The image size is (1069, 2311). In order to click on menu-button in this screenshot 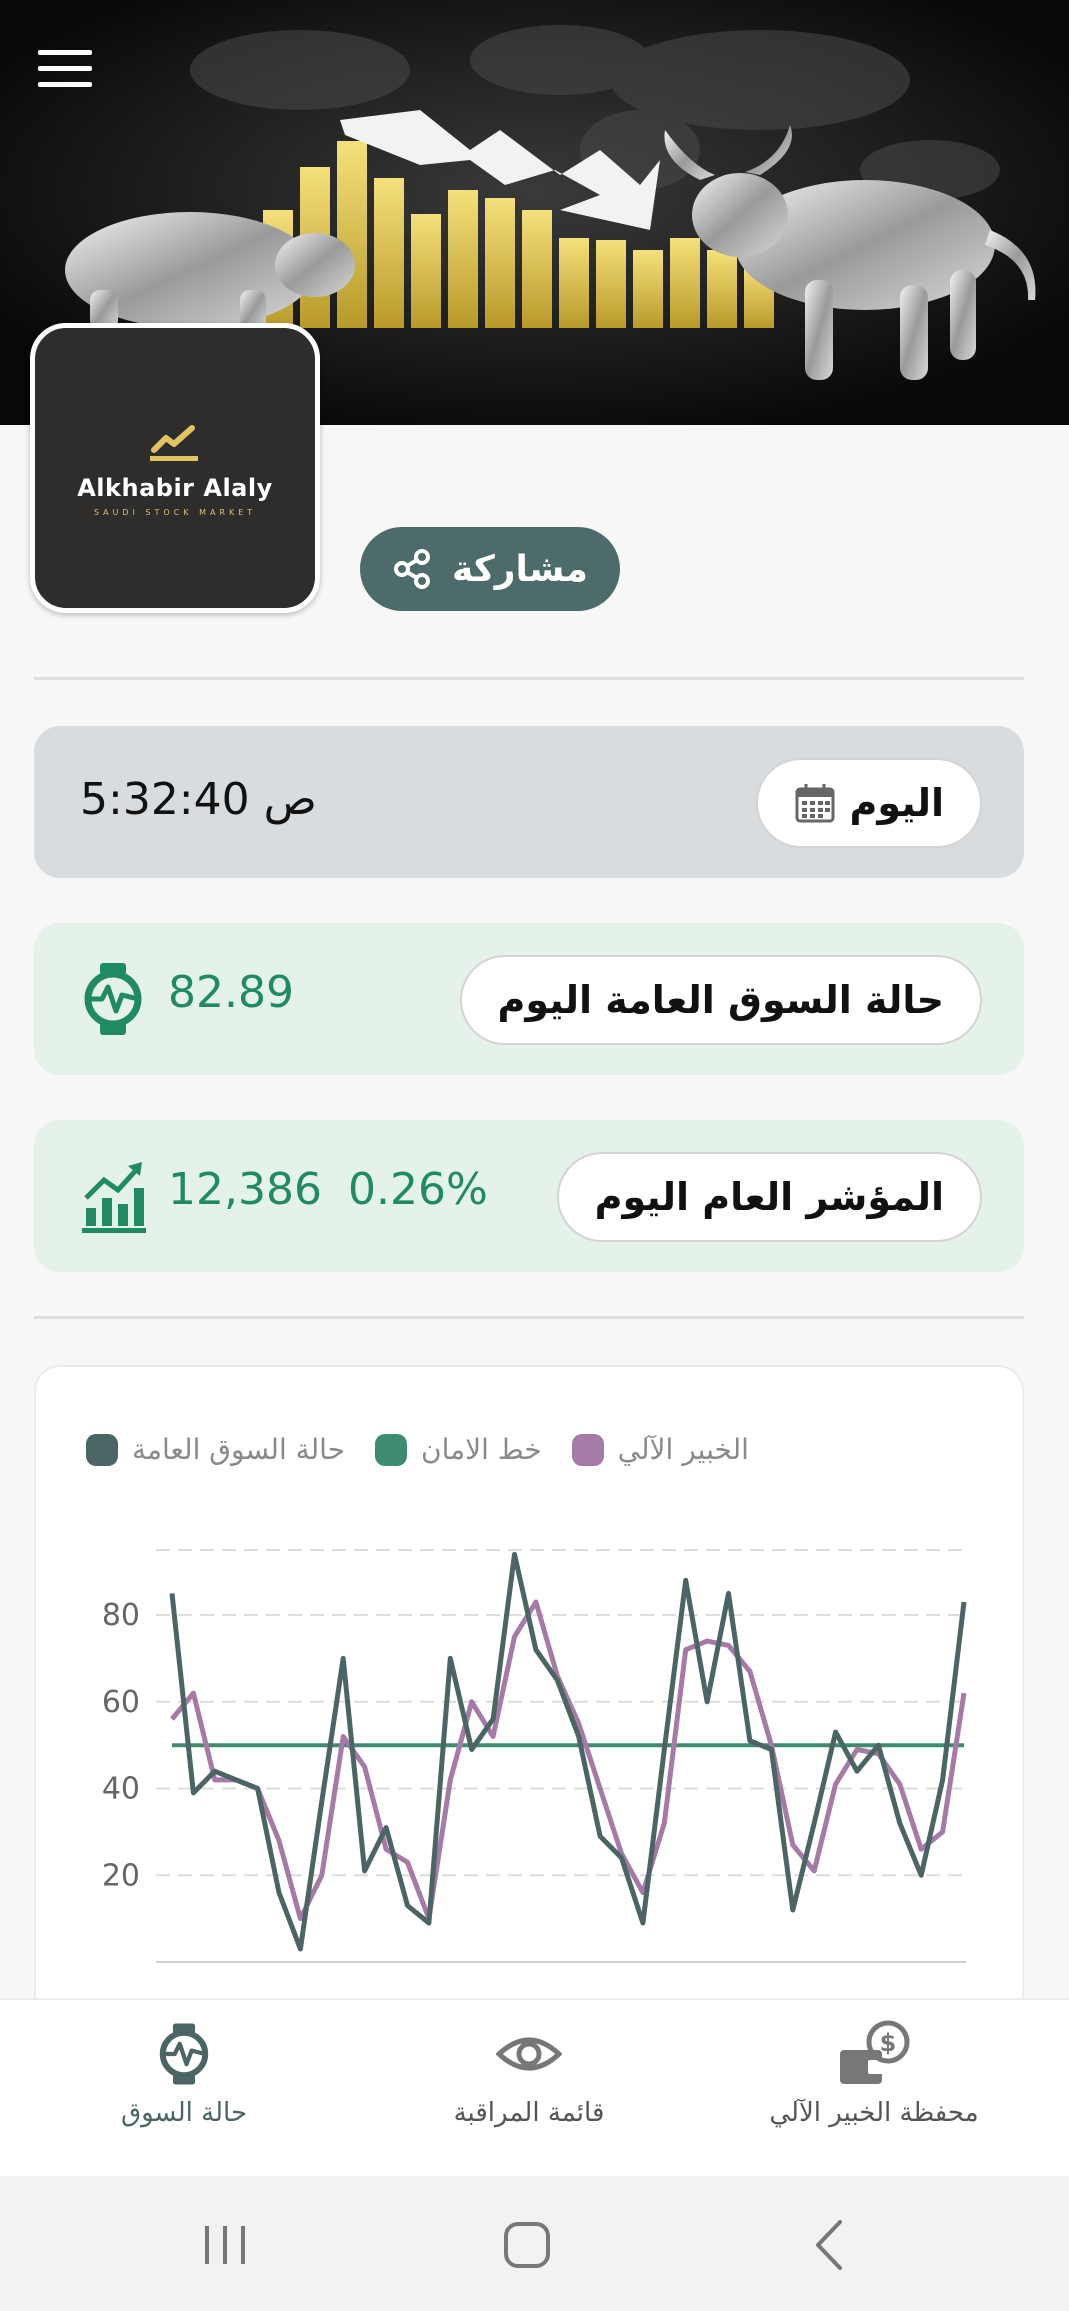, I will do `click(65, 70)`.